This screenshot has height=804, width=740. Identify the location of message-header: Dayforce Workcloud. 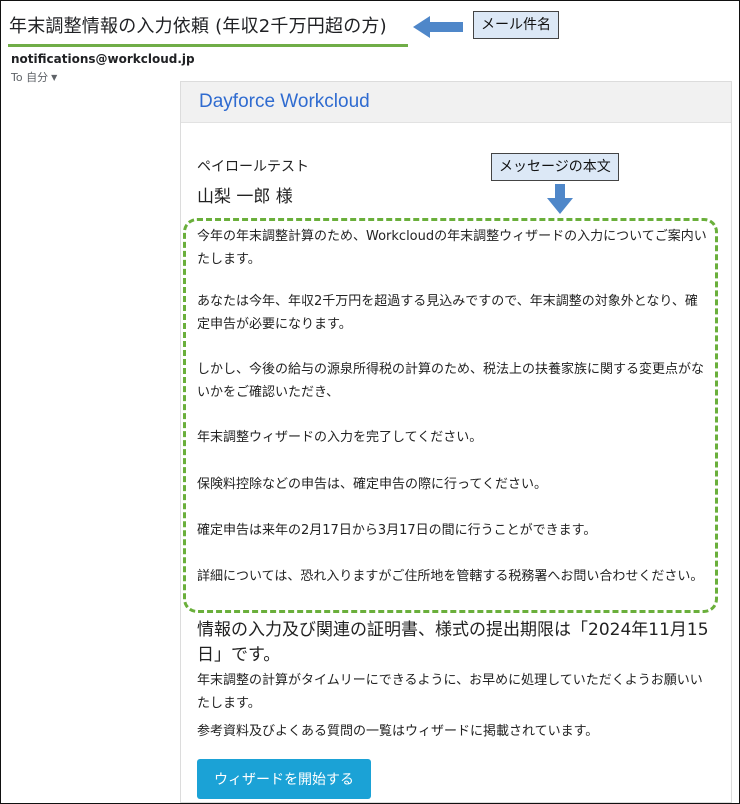
(456, 102).